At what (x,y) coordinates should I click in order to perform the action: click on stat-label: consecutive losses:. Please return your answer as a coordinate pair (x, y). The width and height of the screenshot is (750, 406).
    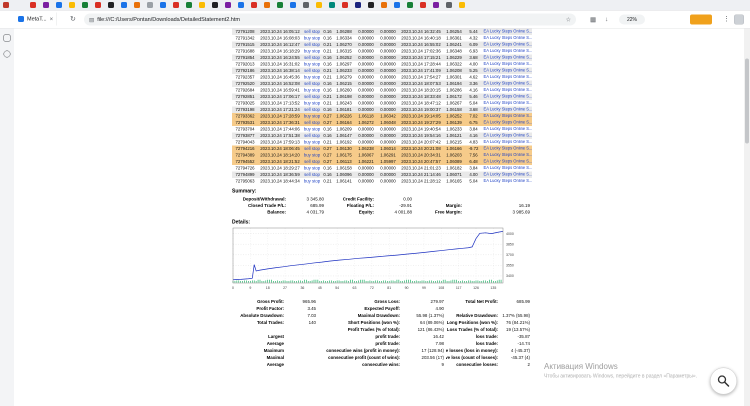
    Looking at the image, I should click on (477, 364).